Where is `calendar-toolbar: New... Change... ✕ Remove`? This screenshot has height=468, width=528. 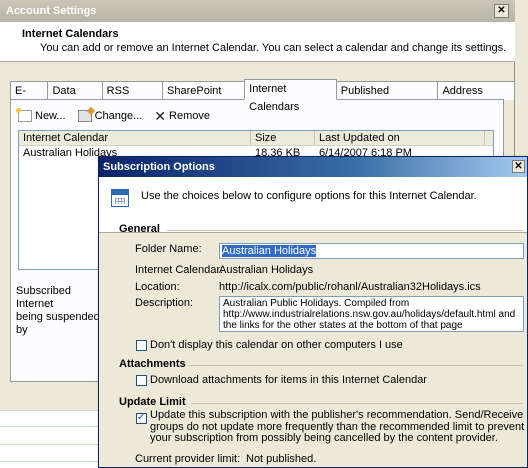 calendar-toolbar: New... Change... ✕ Remove is located at coordinates (113, 116).